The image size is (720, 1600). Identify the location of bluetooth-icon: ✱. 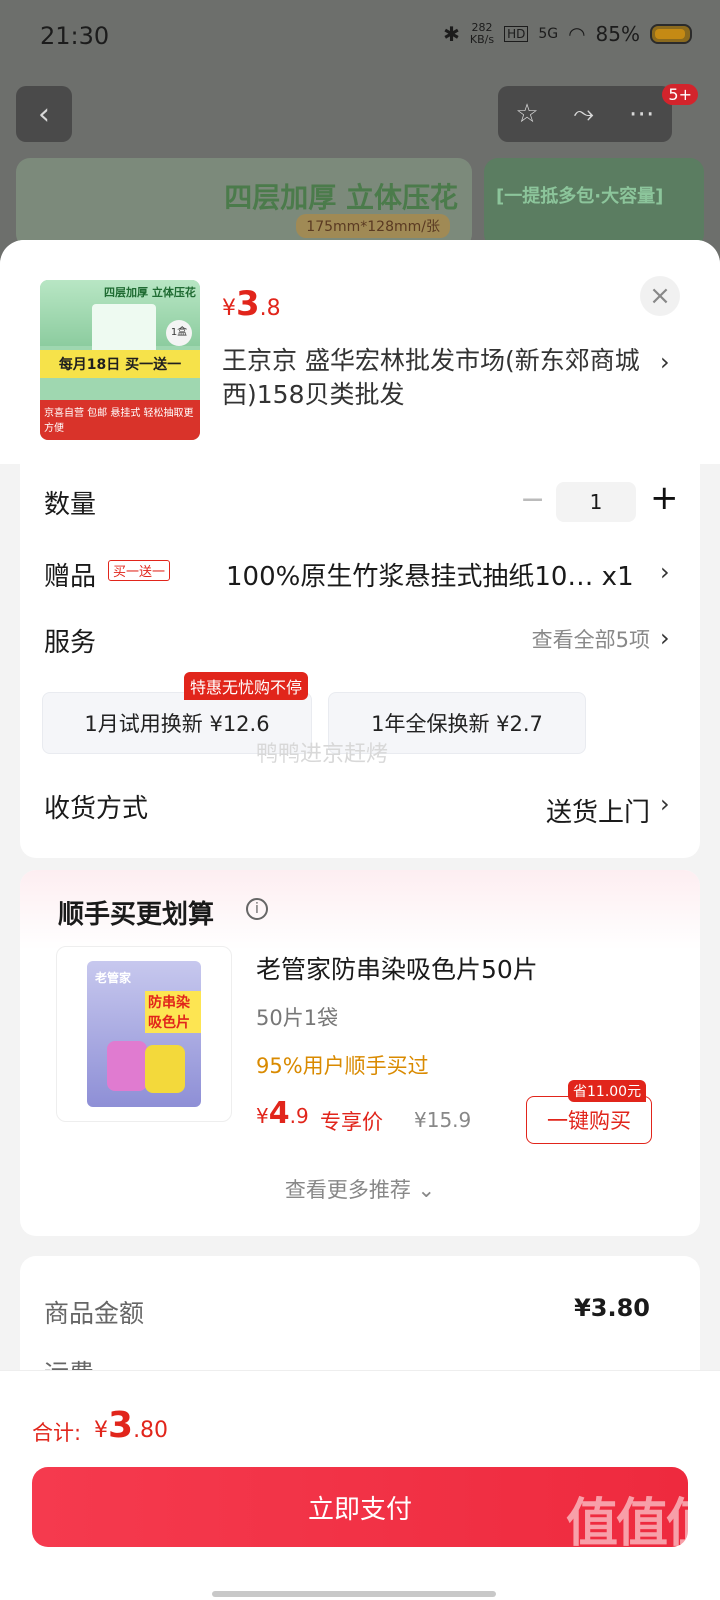
(451, 34).